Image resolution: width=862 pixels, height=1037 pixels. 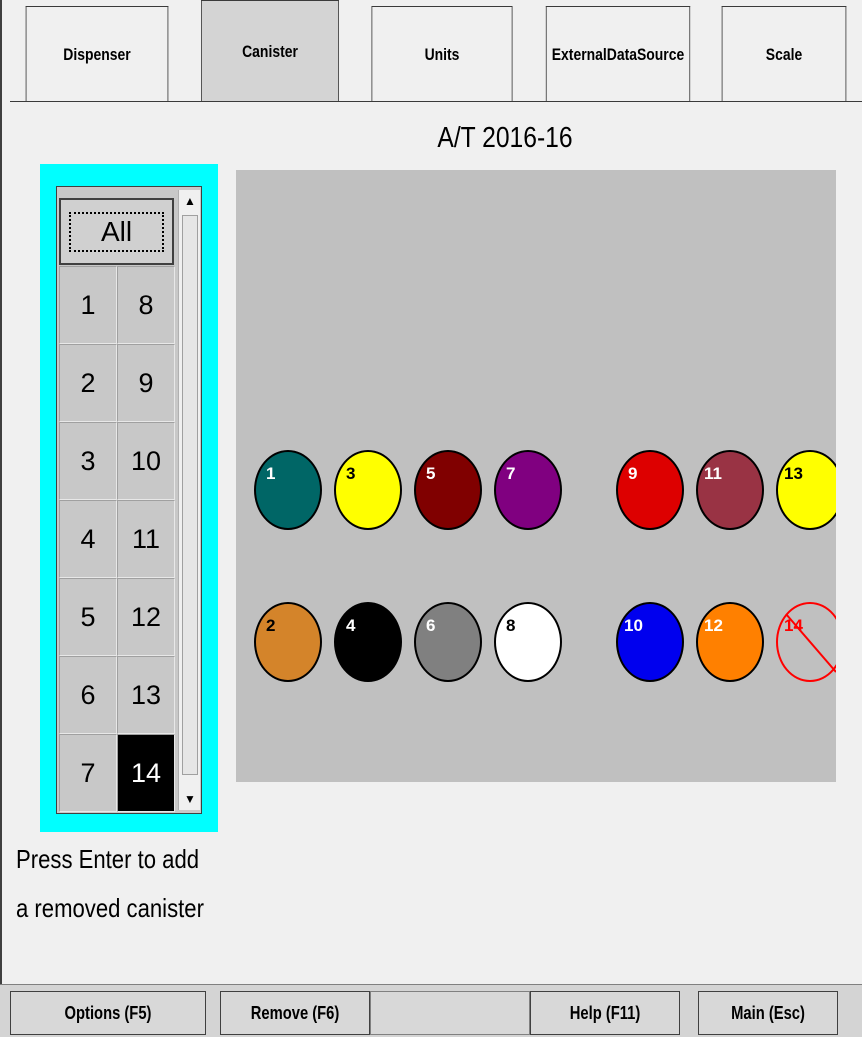 I want to click on main-button: Main (Esc), so click(x=768, y=1013).